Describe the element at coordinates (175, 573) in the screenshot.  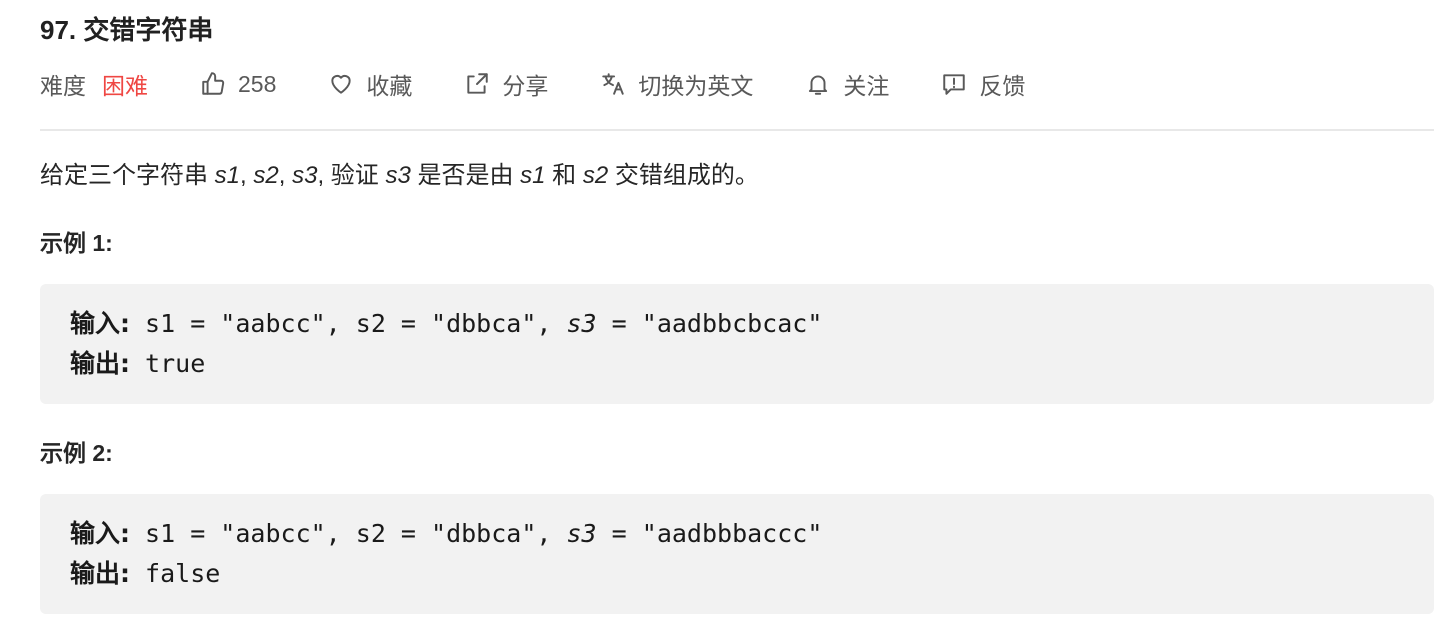
I see `output-value: false` at that location.